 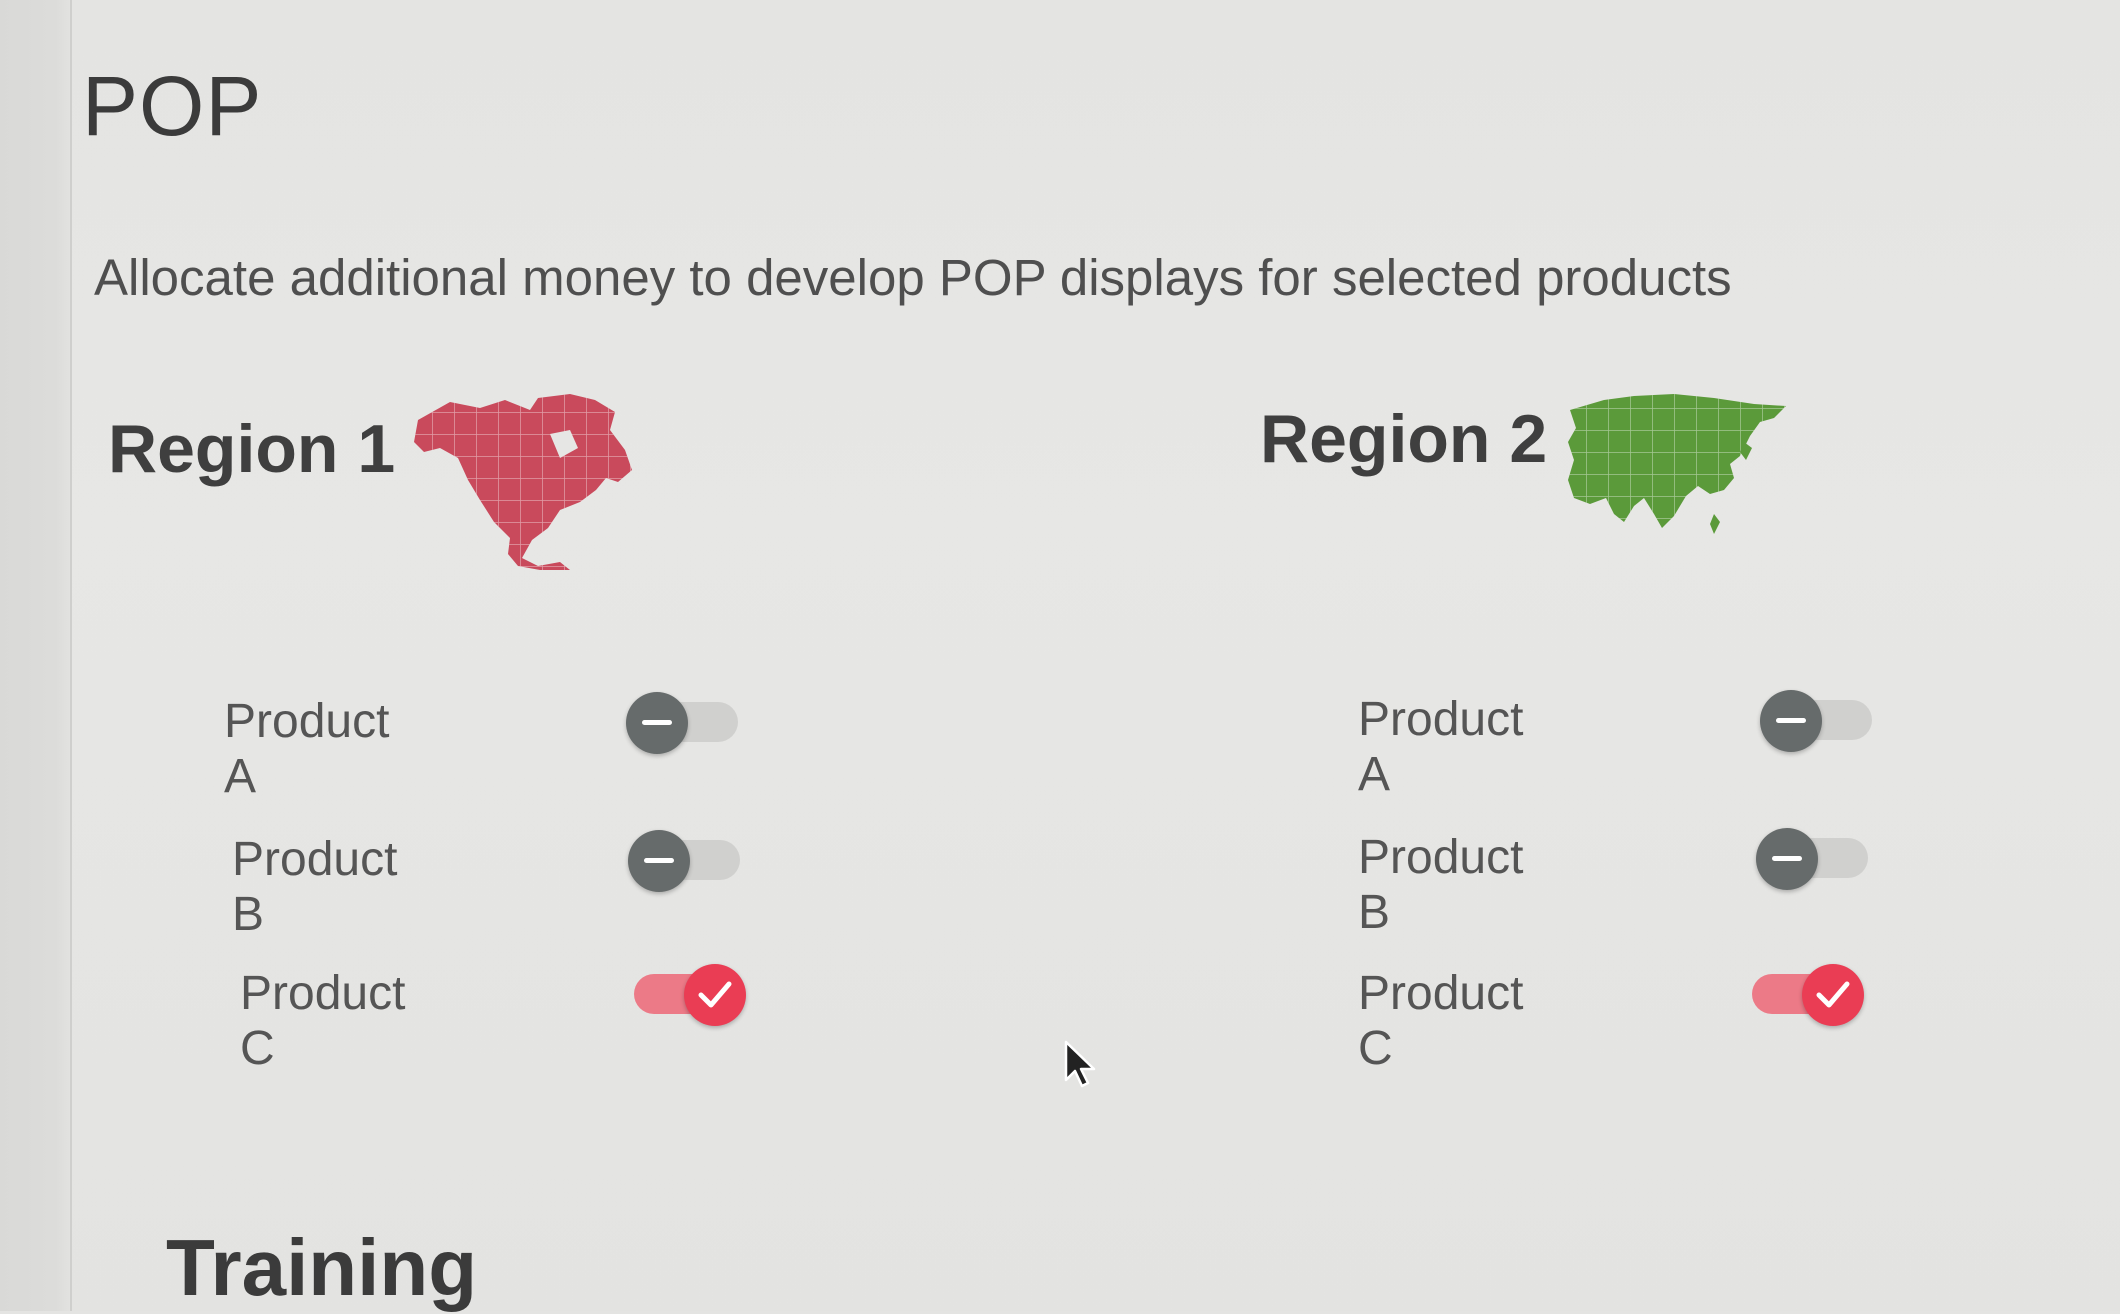 What do you see at coordinates (1677, 464) in the screenshot?
I see `asia-map-icon` at bounding box center [1677, 464].